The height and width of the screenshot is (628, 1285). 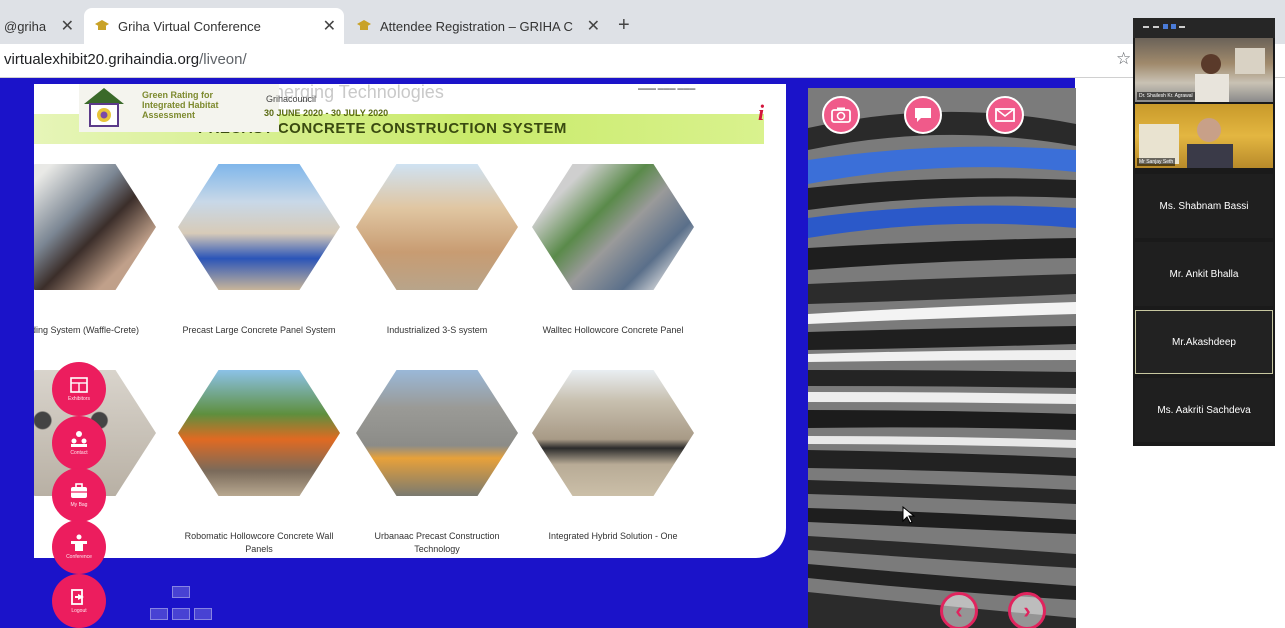 I want to click on product-caption: Industrialized 3-S system, so click(x=437, y=330).